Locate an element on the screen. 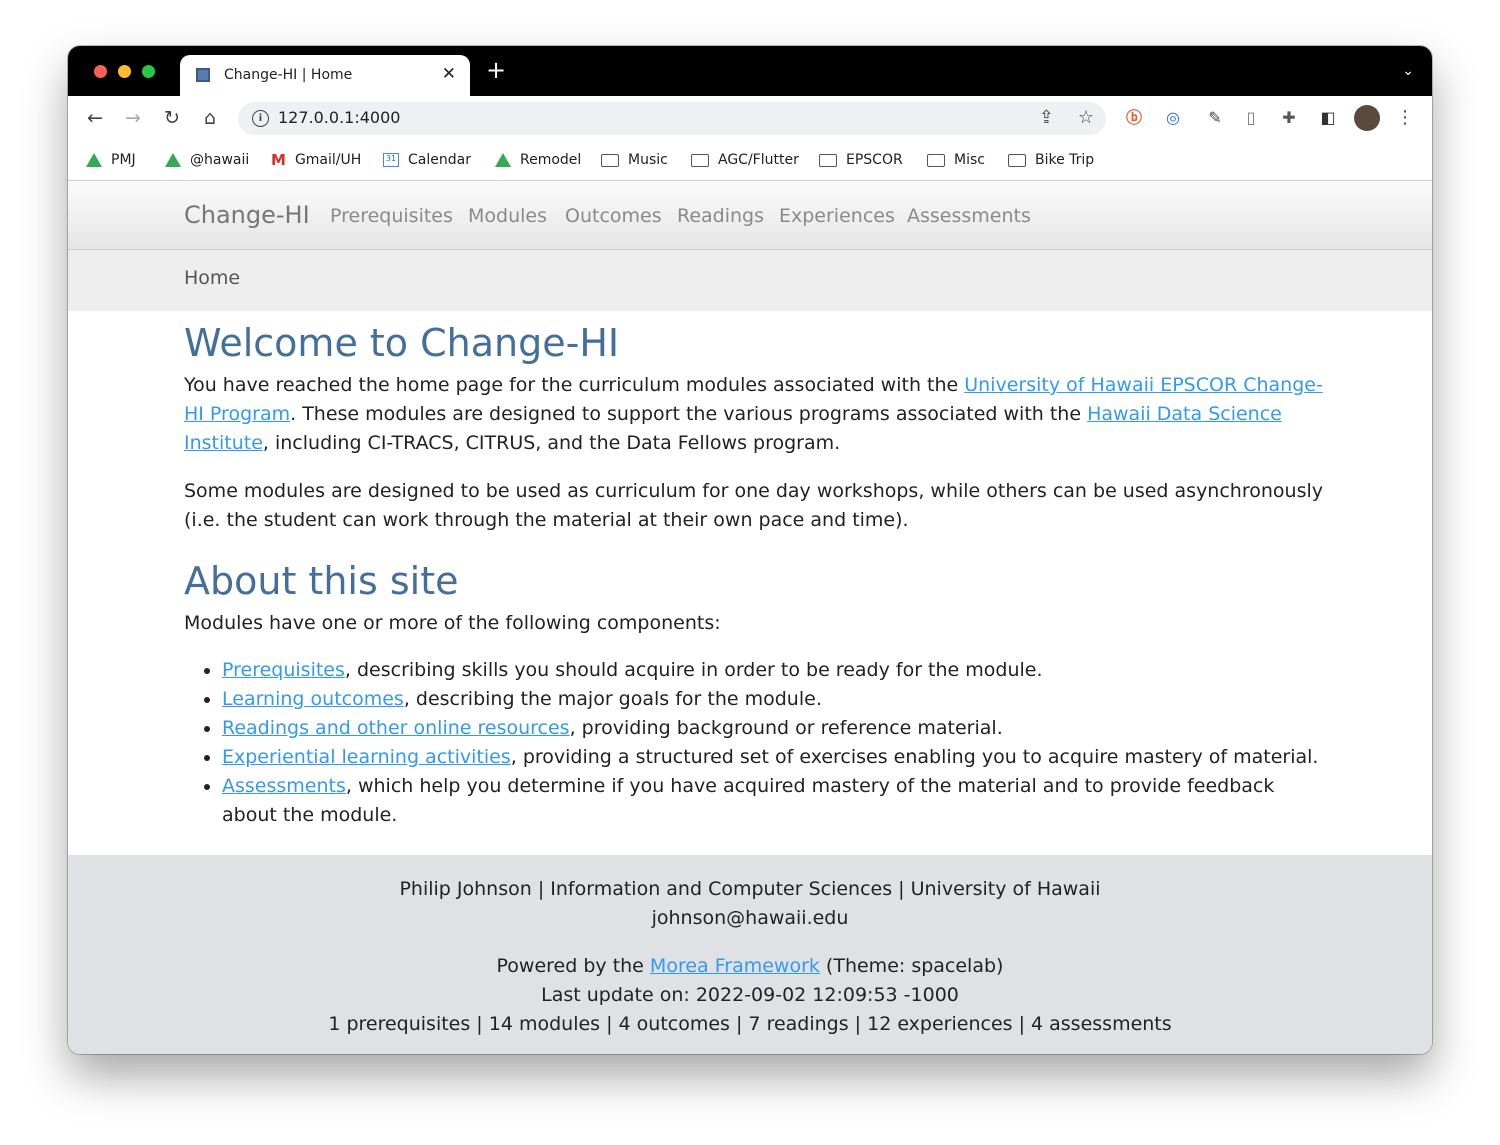 The image size is (1500, 1145). back-icon: ← is located at coordinates (95, 118).